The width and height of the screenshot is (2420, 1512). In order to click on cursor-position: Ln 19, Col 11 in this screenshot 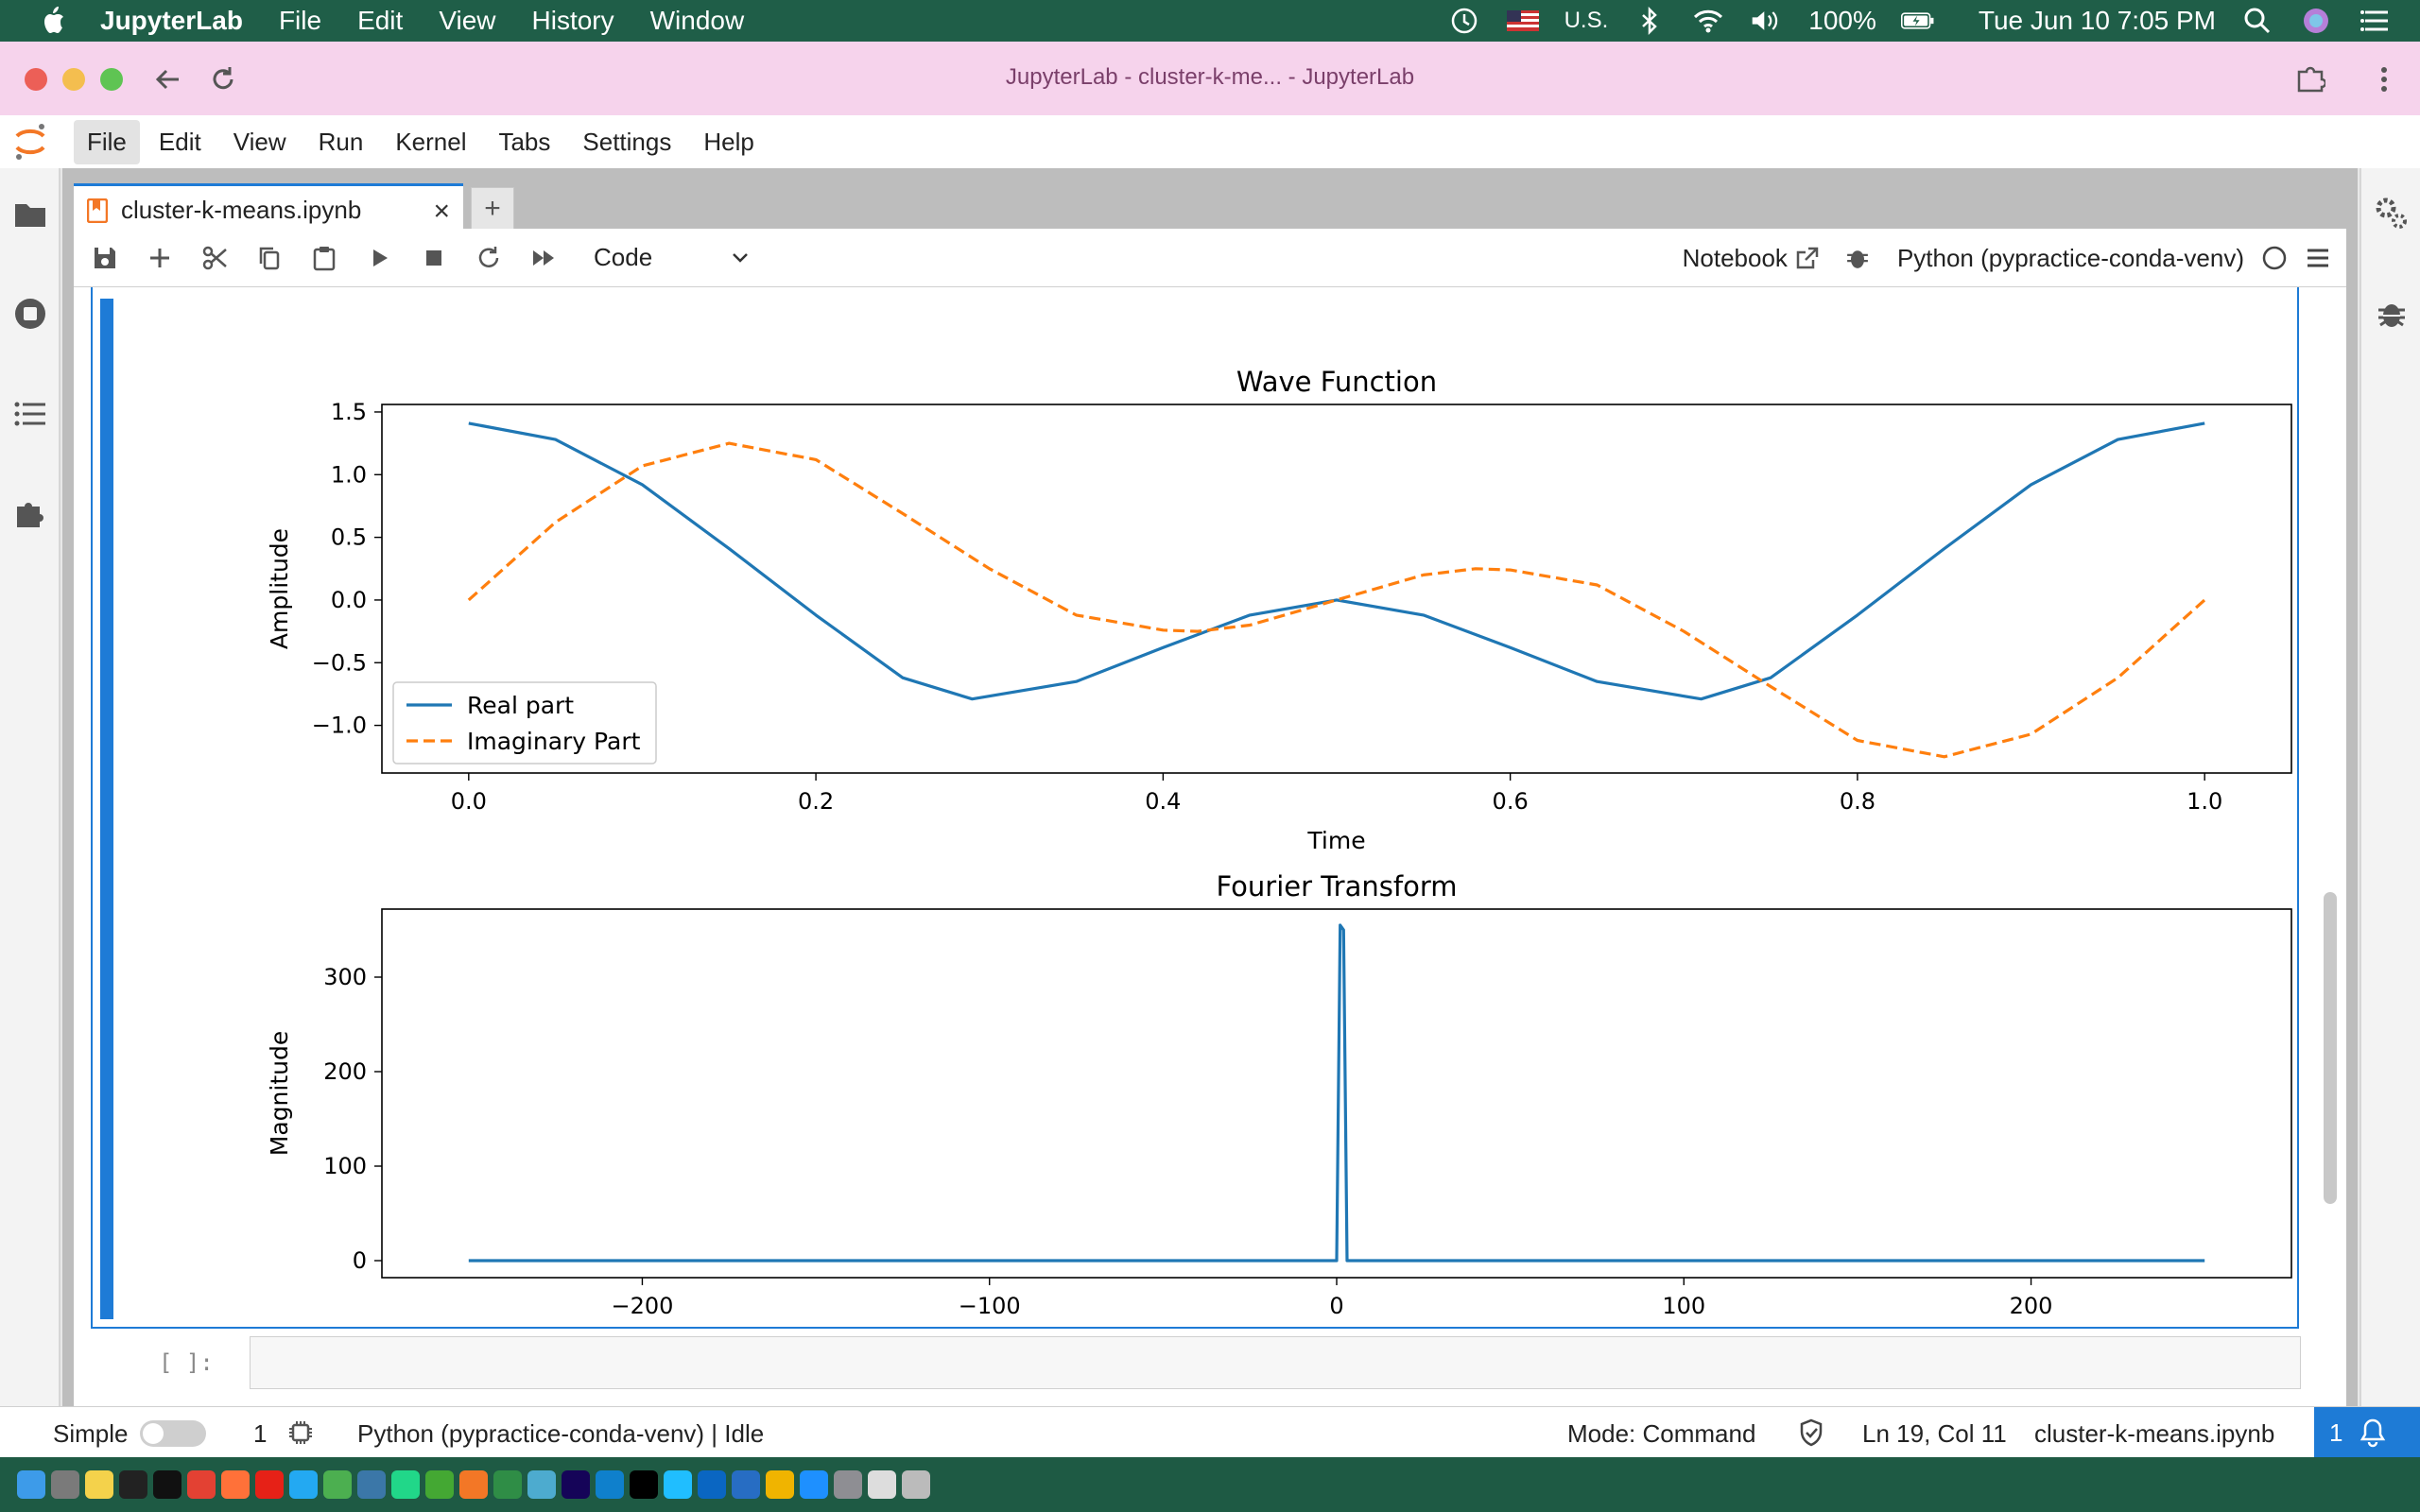, I will do `click(1935, 1434)`.